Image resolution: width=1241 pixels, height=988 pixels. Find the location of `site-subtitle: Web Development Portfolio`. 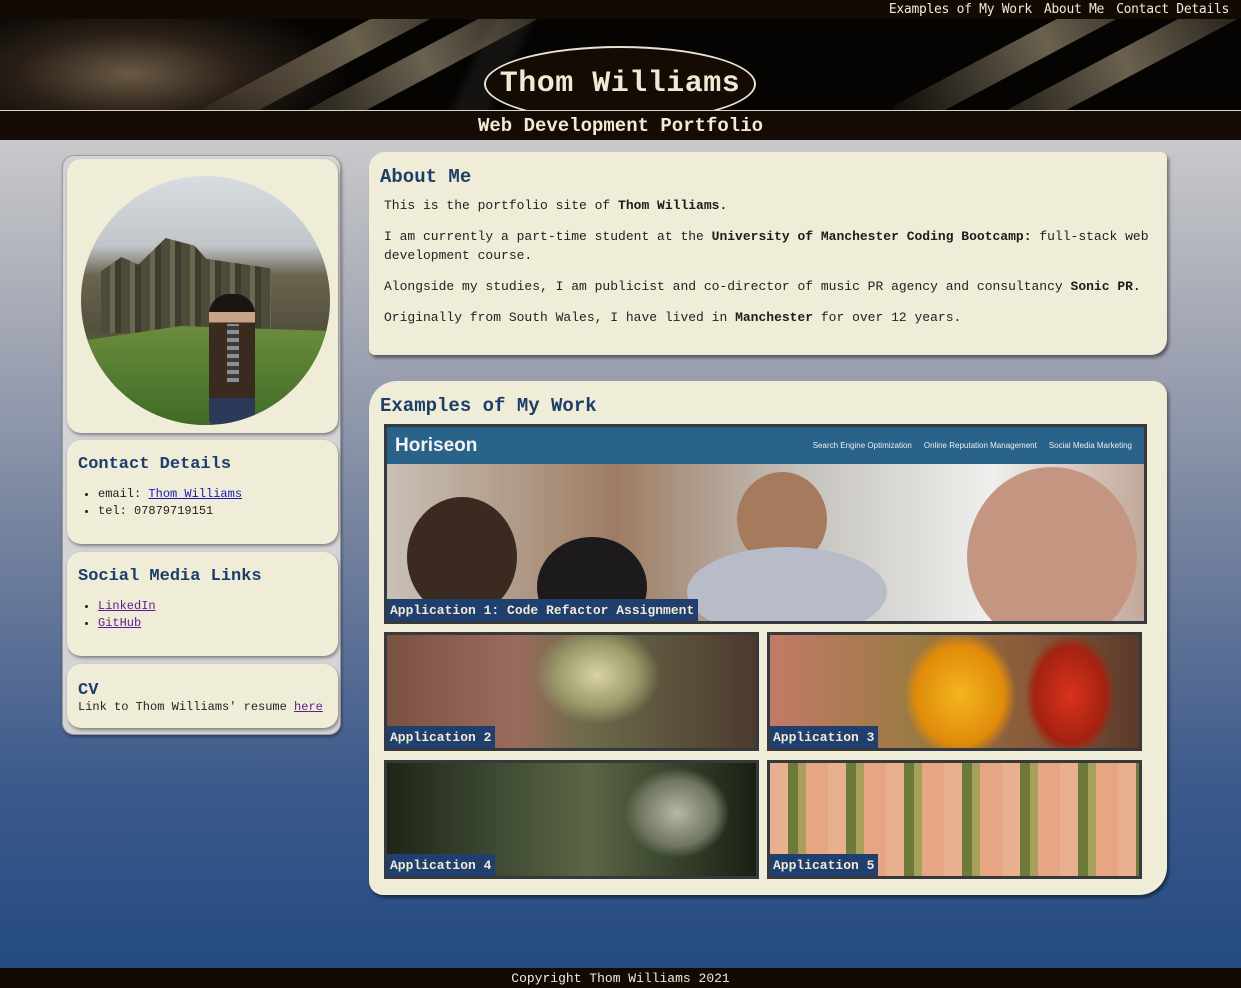

site-subtitle: Web Development Portfolio is located at coordinates (620, 125).